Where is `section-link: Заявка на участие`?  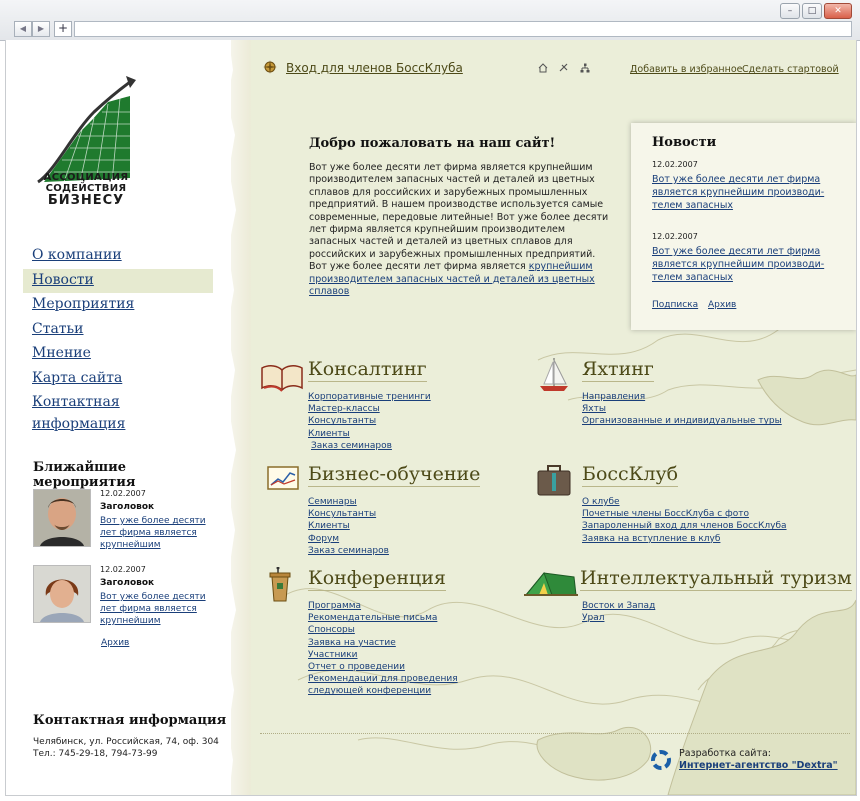
section-link: Заявка на участие is located at coordinates (383, 643).